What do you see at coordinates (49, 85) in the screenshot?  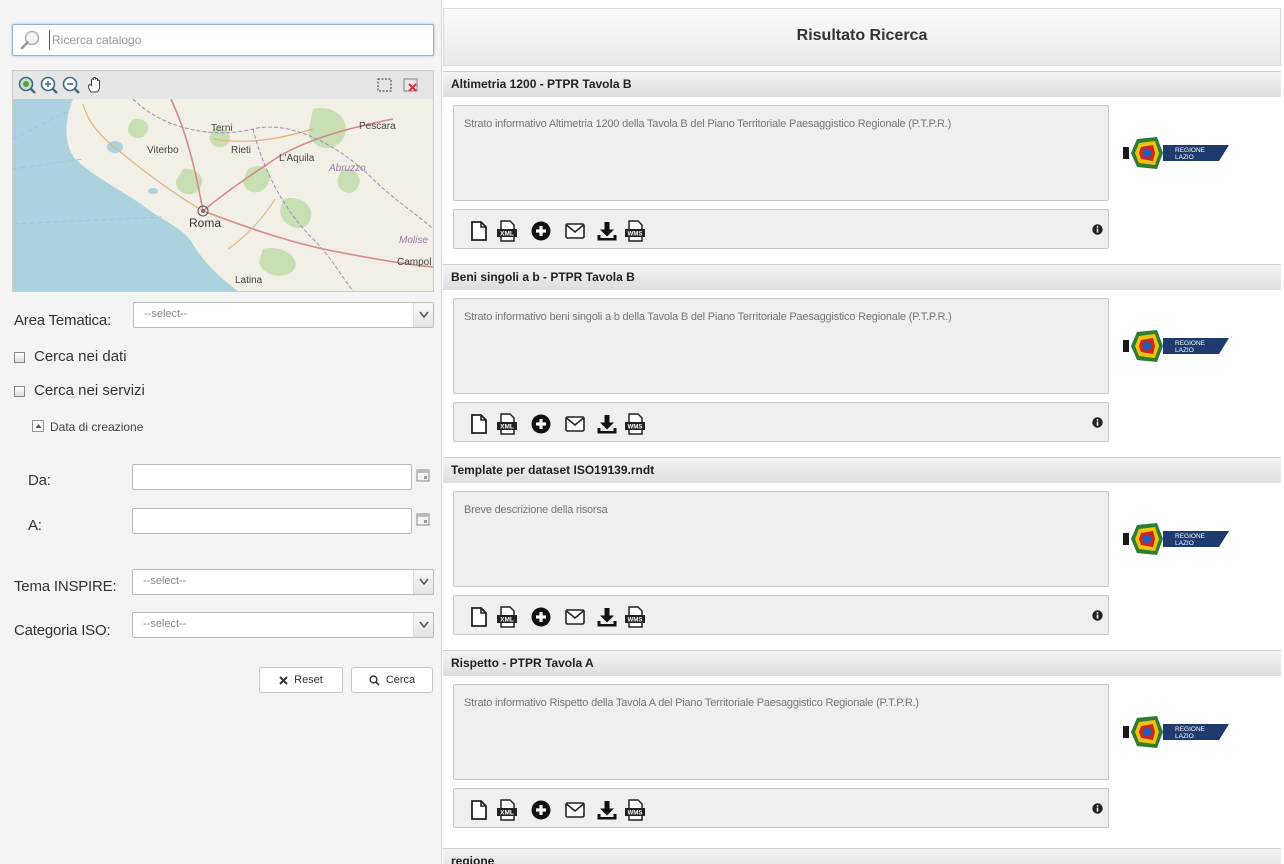 I see `zoom-in-icon` at bounding box center [49, 85].